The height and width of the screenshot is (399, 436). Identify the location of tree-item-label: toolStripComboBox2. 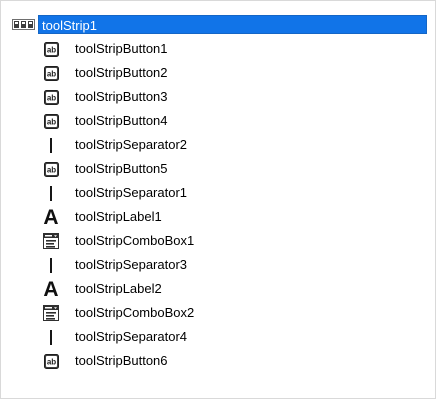
(135, 312).